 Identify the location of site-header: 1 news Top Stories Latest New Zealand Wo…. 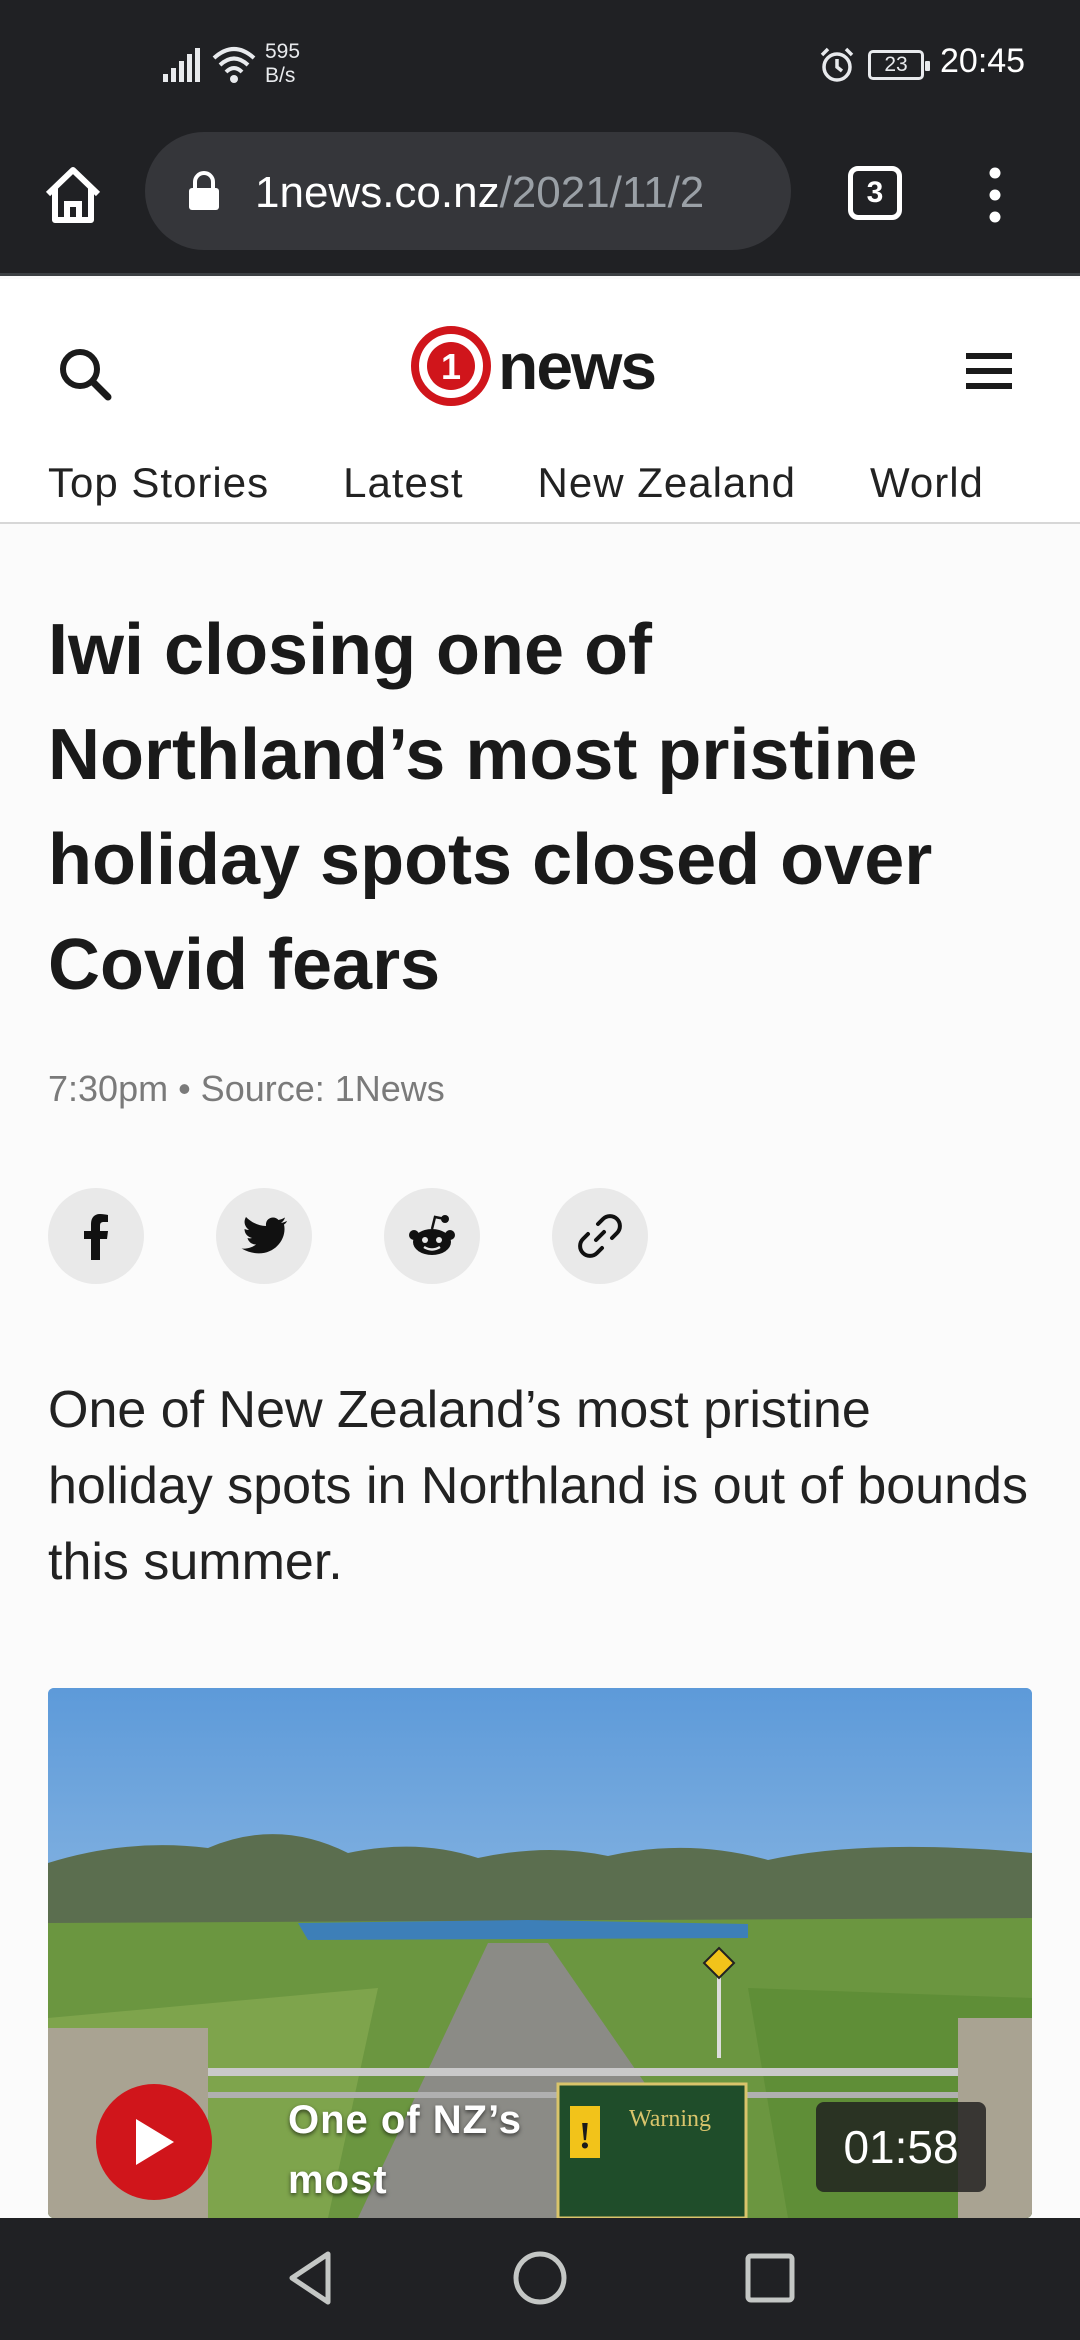
(540, 401).